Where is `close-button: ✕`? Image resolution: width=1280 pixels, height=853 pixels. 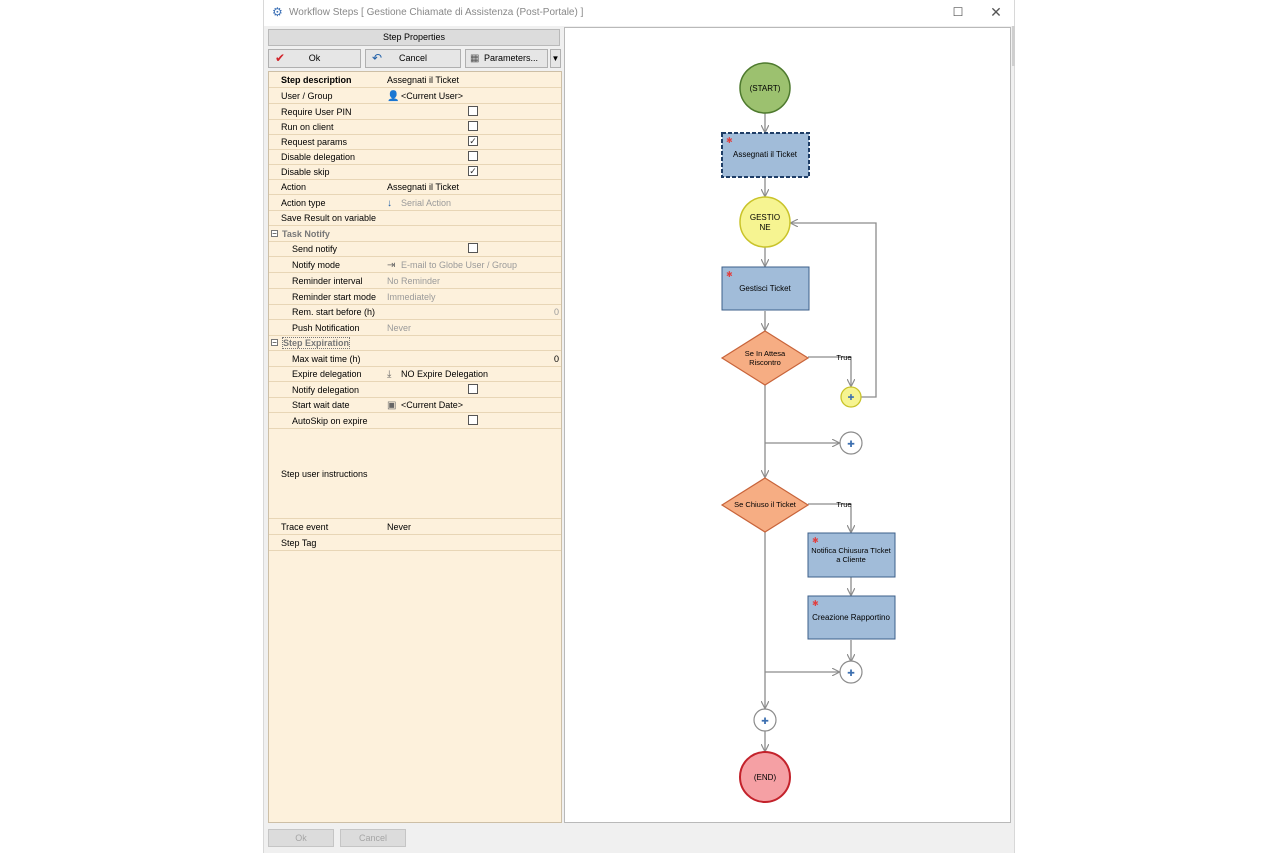
close-button: ✕ is located at coordinates (996, 12).